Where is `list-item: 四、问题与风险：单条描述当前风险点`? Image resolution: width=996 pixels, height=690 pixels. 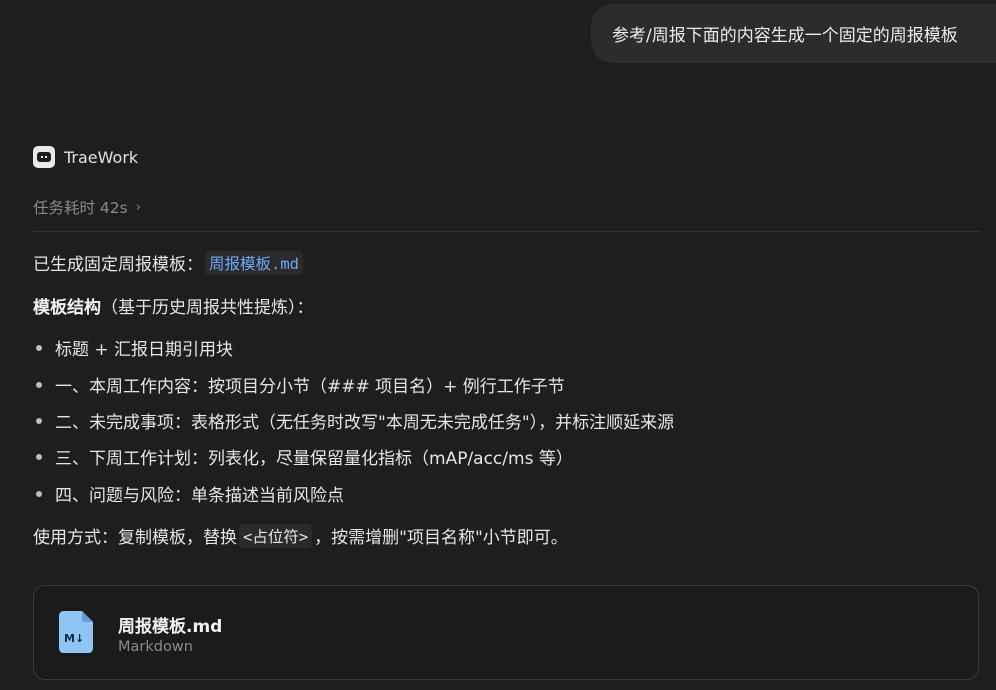
list-item: 四、问题与风险：单条描述当前风险点 is located at coordinates (188, 493).